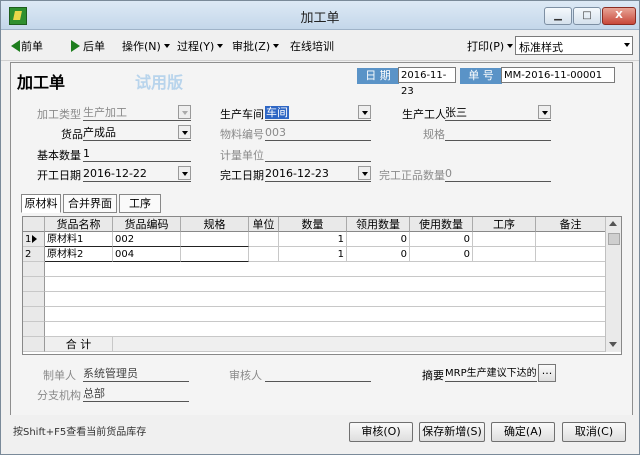 This screenshot has height=455, width=640. Describe the element at coordinates (523, 432) in the screenshot. I see `ok-button: 确定(A)` at that location.